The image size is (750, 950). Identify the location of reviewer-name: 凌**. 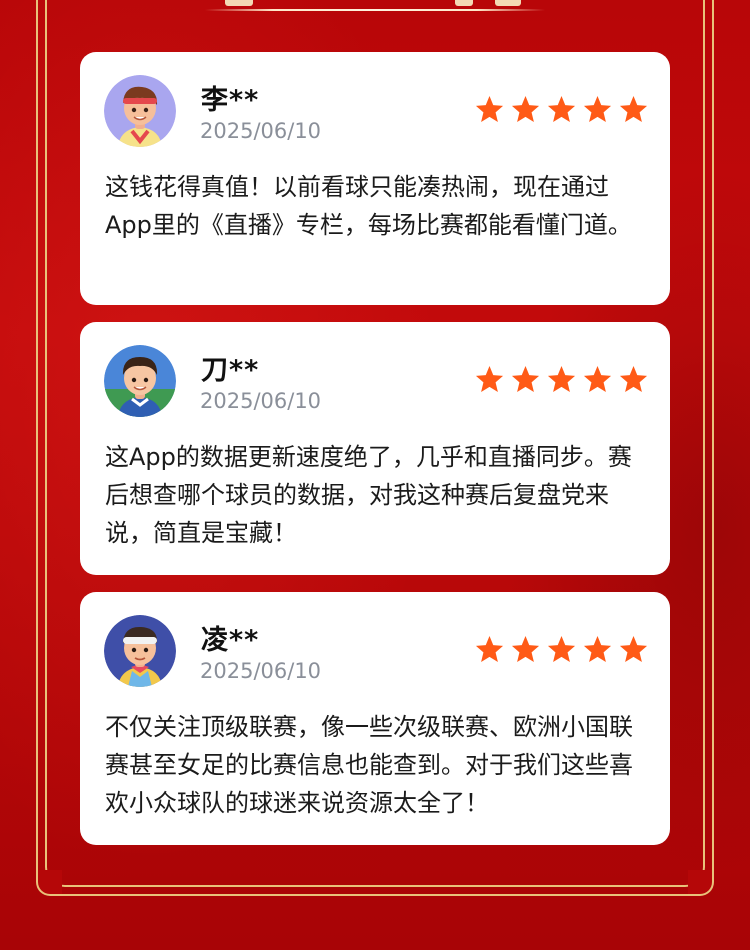
(230, 640).